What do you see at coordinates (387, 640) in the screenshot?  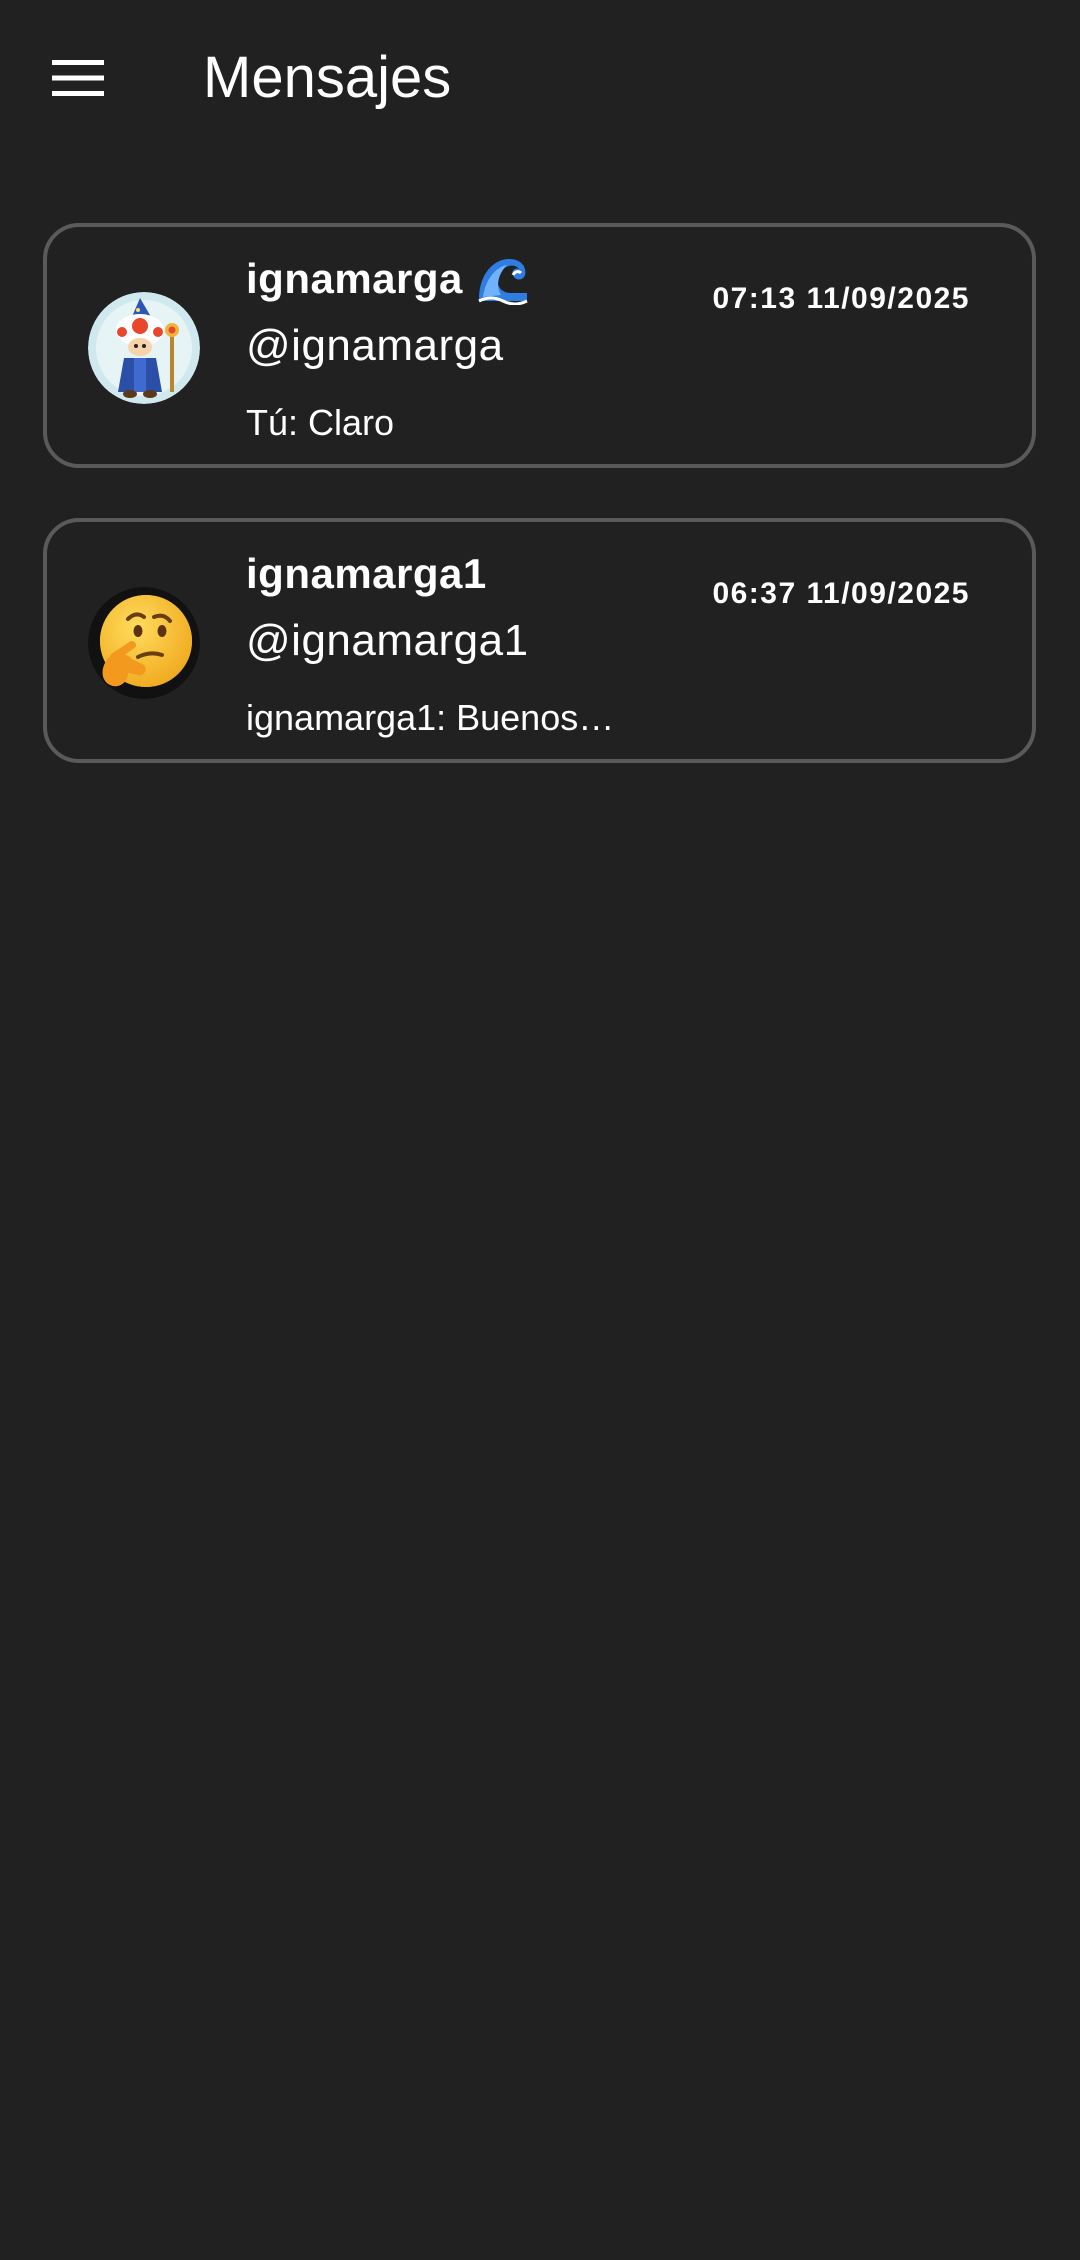 I see `contact-handle: @ignamarga1` at bounding box center [387, 640].